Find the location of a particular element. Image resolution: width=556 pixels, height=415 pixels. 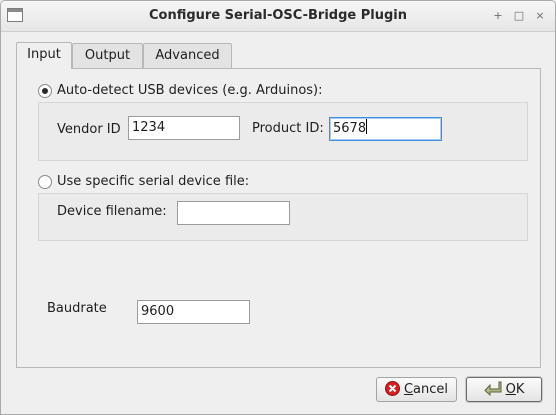

cancel-icon is located at coordinates (392, 392).